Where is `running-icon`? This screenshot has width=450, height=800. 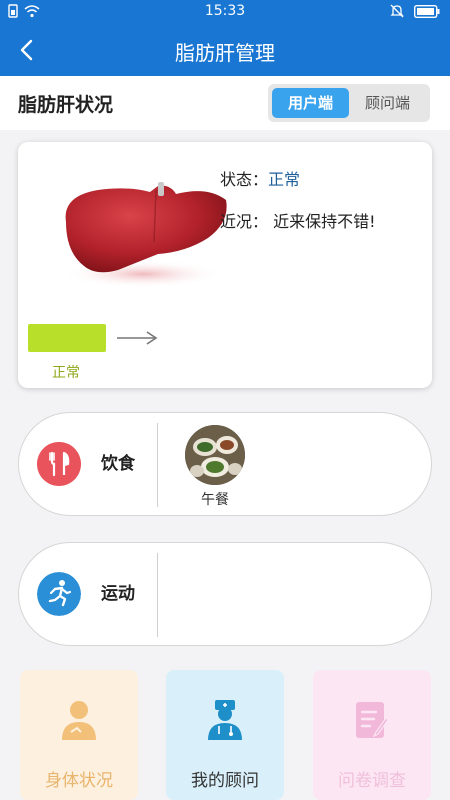
running-icon is located at coordinates (59, 594).